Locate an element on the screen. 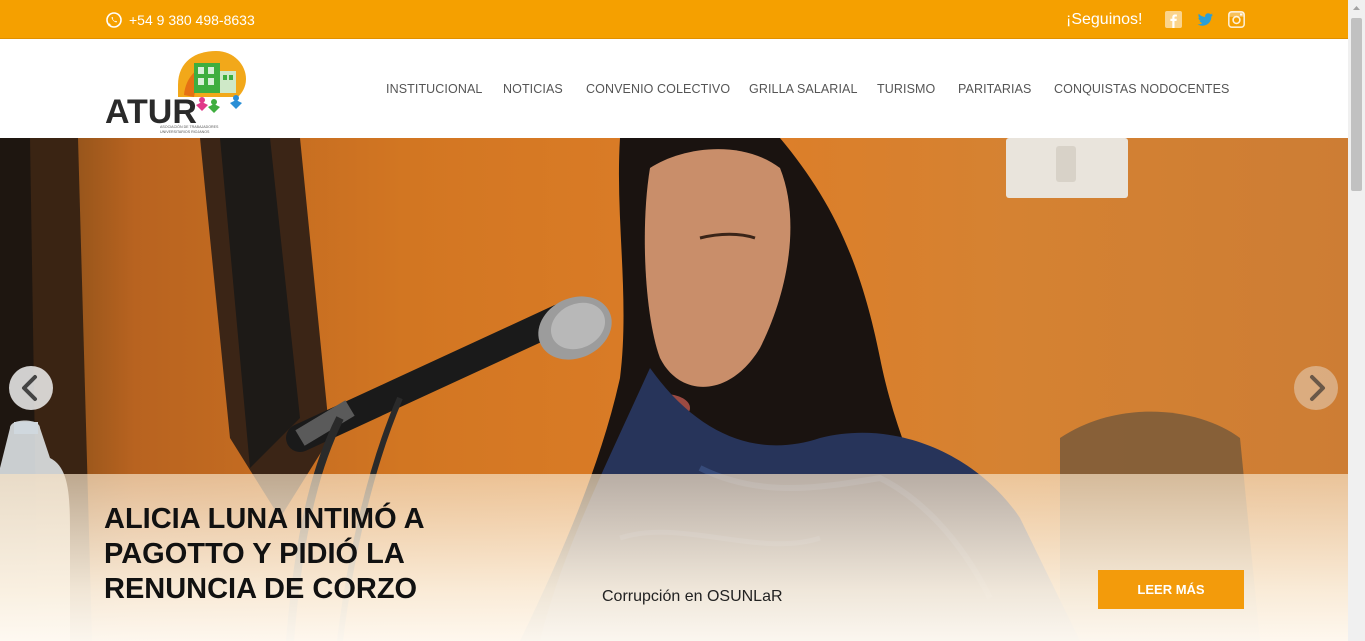  chevron-right-icon is located at coordinates (1317, 388).